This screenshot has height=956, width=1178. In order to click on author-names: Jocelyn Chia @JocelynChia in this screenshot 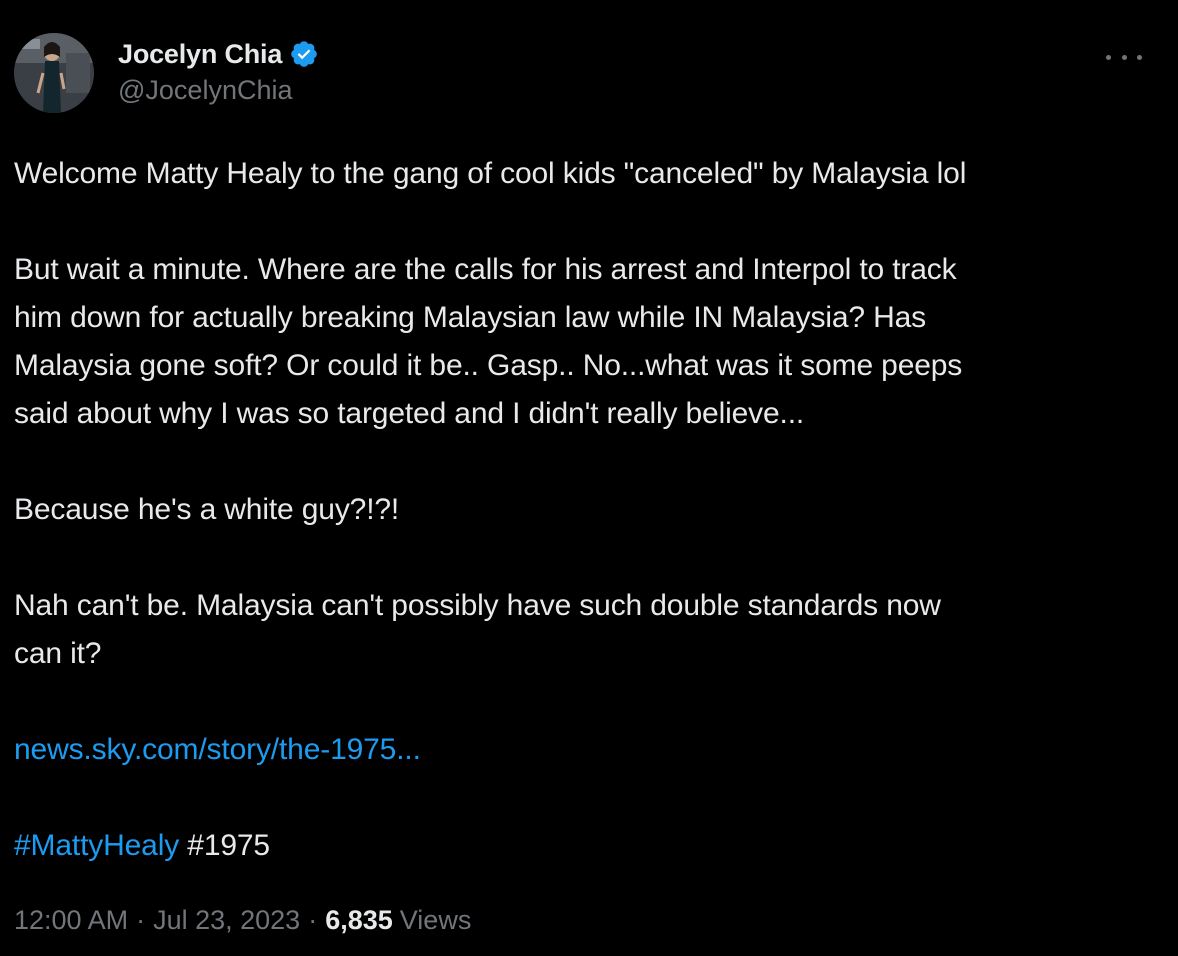, I will do `click(218, 70)`.